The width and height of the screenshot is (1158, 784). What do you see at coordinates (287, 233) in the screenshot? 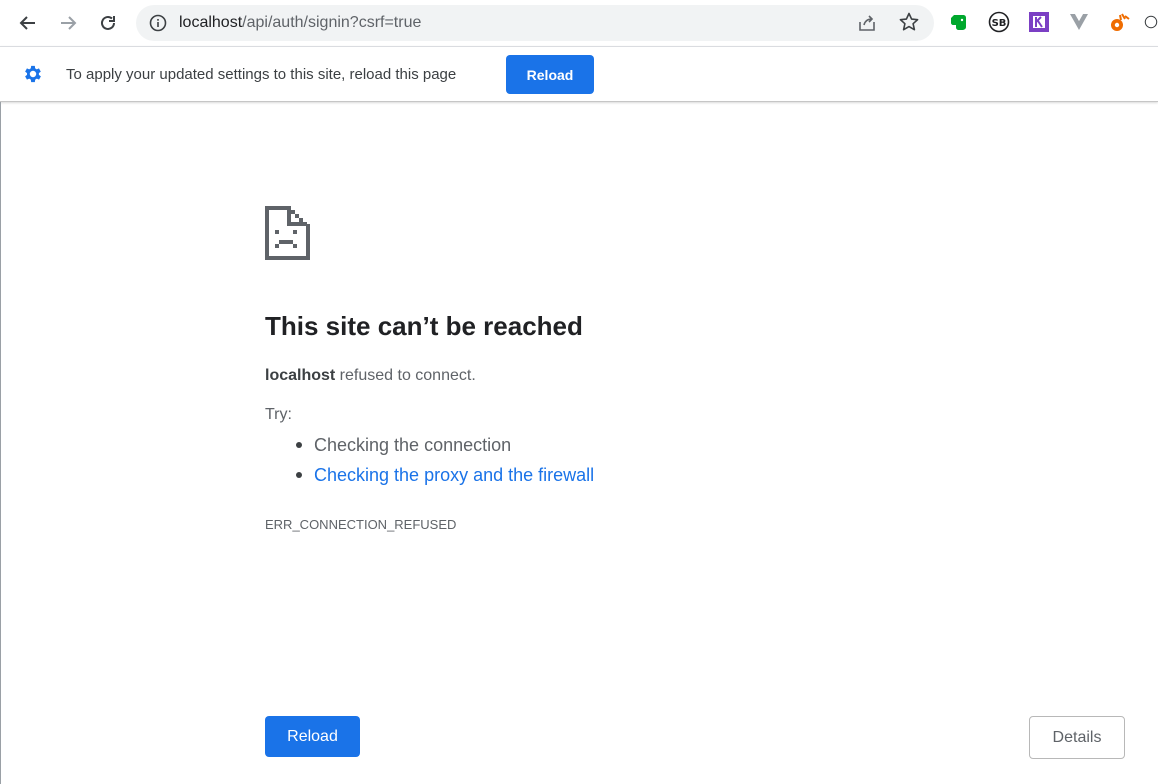
I see `sad-page-icon` at bounding box center [287, 233].